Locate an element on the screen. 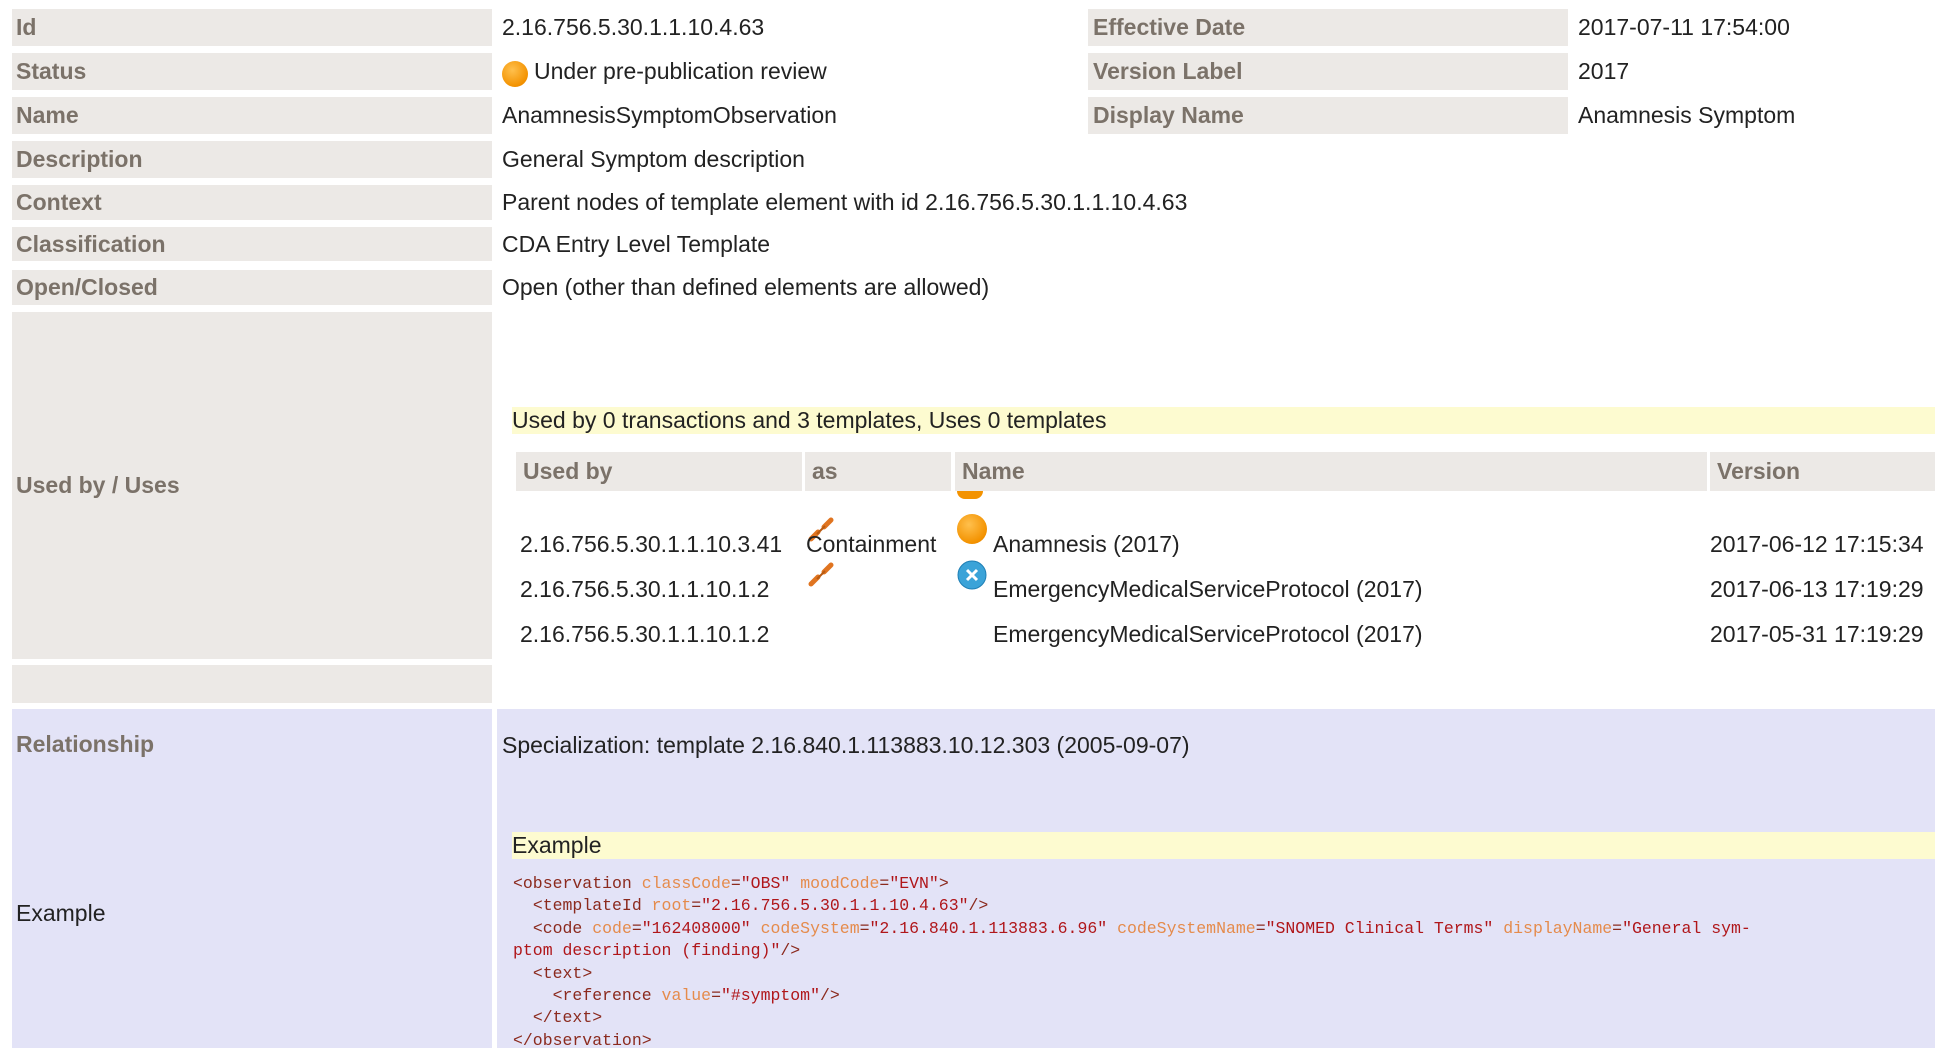  example-header: Example is located at coordinates (1223, 845).